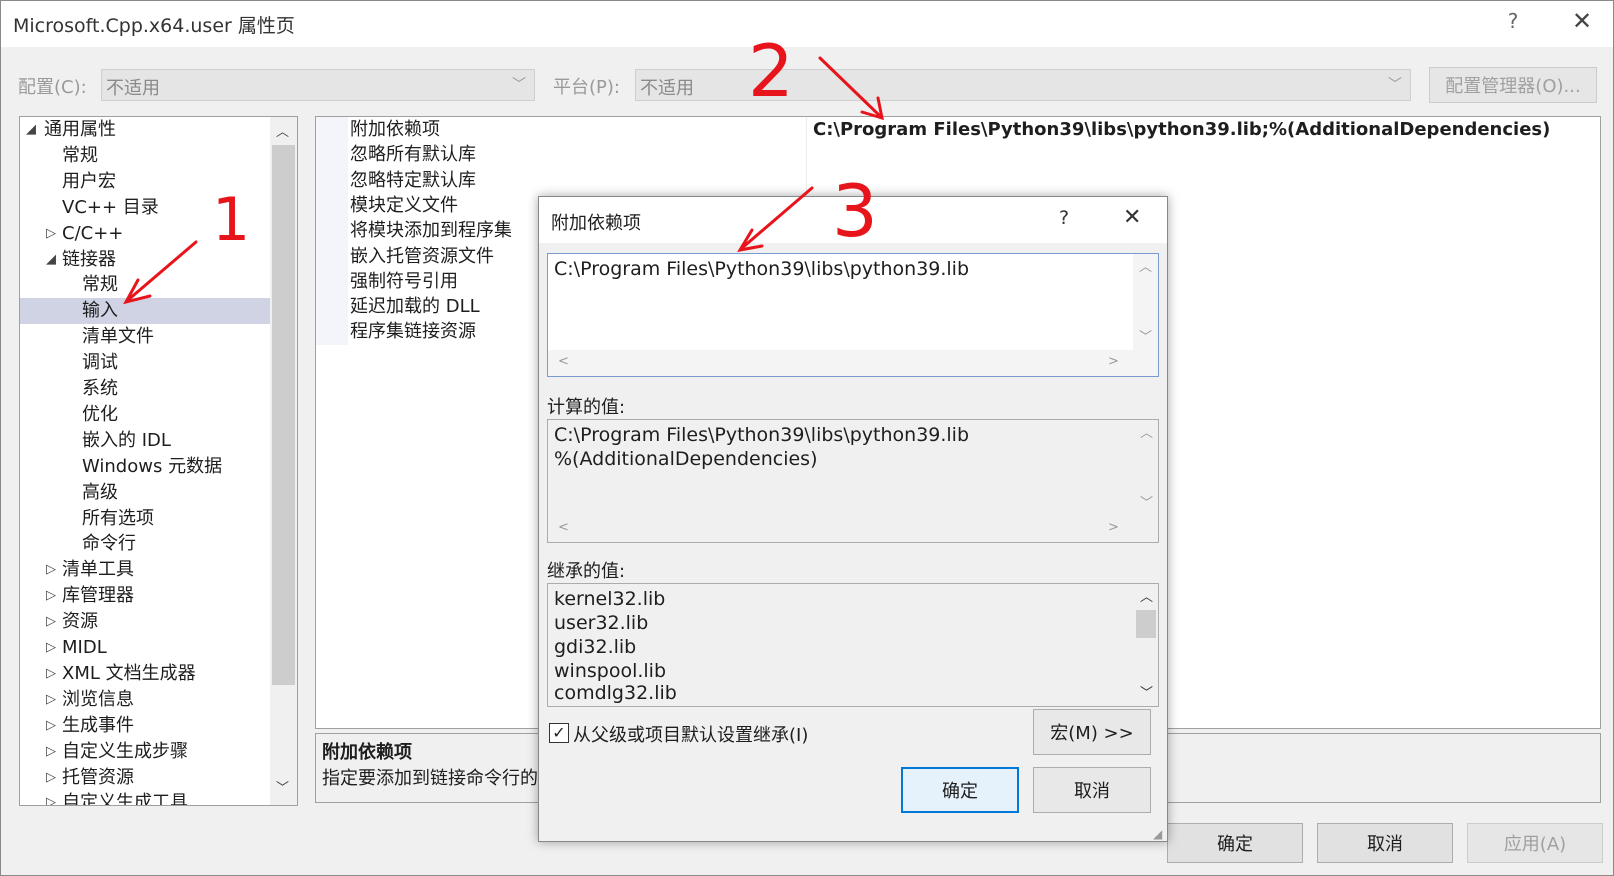 Image resolution: width=1614 pixels, height=876 pixels. What do you see at coordinates (503, 167) in the screenshot?
I see `annotation-overlay: 1 2 3` at bounding box center [503, 167].